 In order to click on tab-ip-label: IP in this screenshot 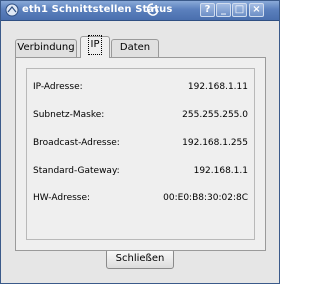, I will do `click(95, 45)`.